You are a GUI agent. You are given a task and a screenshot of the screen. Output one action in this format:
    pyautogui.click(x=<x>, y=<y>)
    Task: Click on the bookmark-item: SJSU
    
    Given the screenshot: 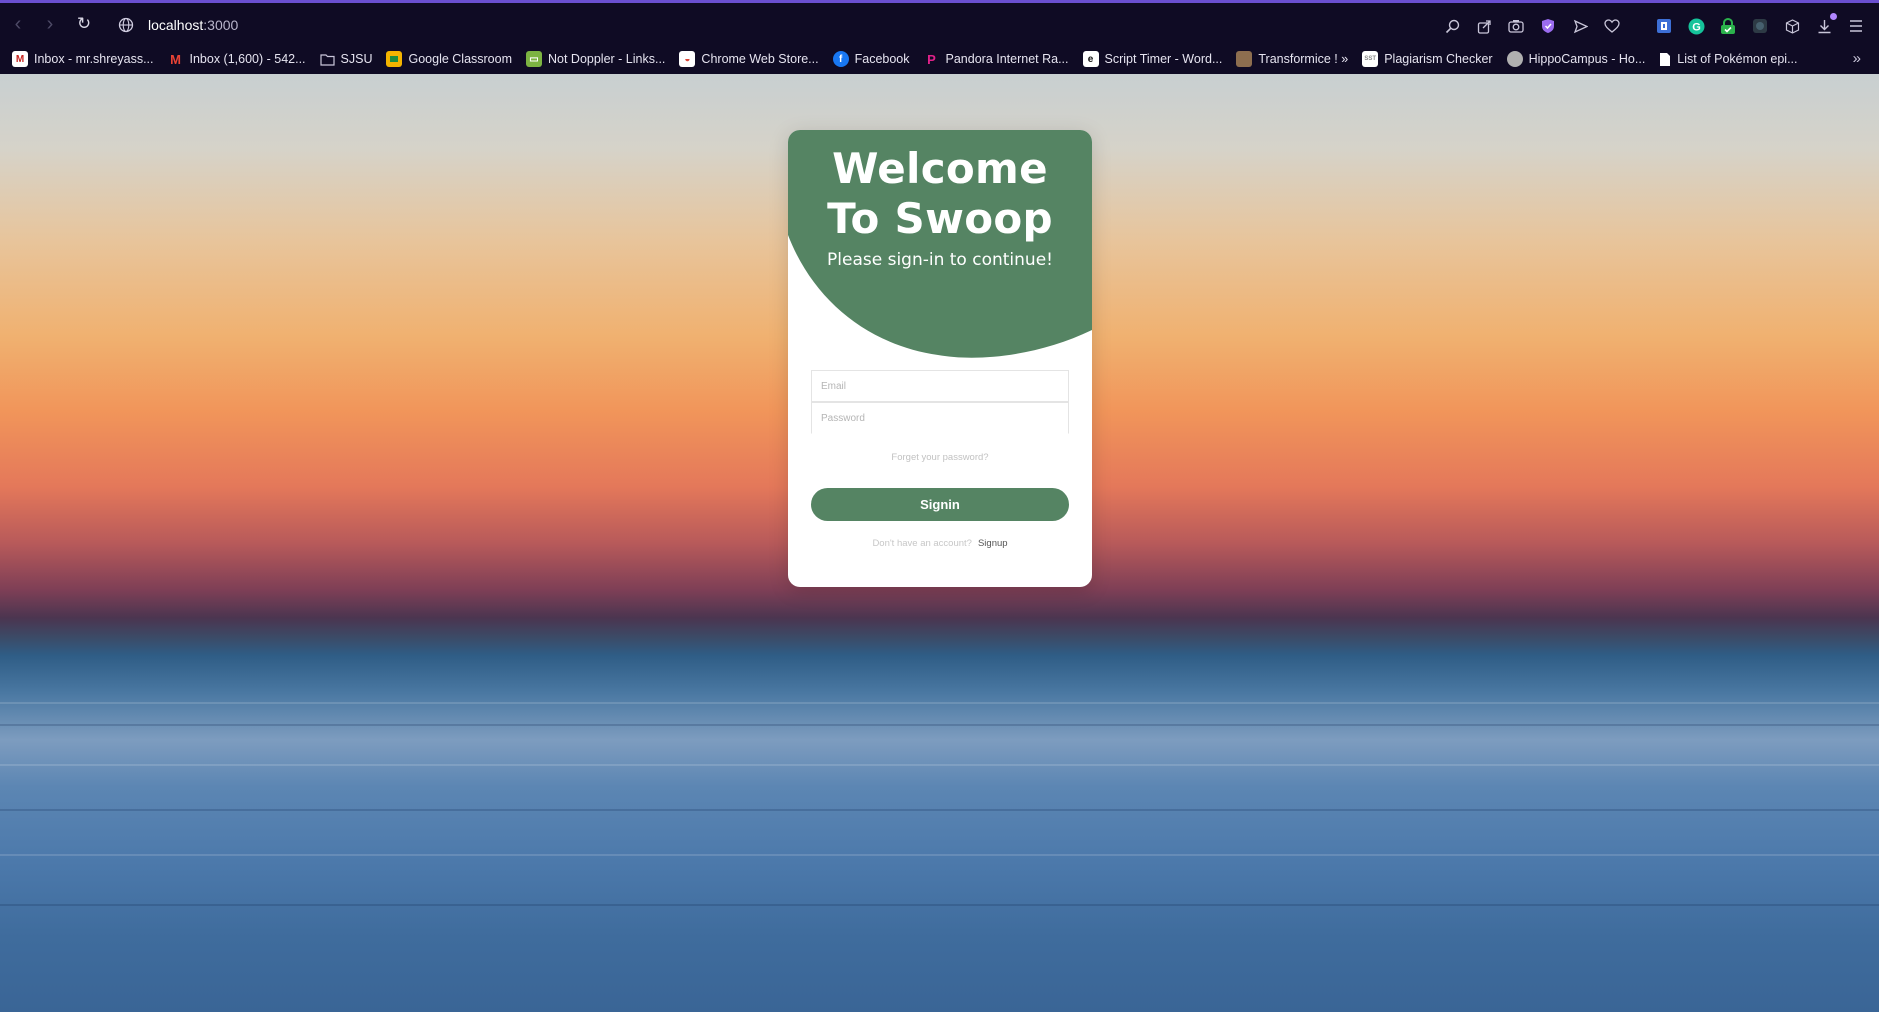 What is the action you would take?
    pyautogui.click(x=346, y=59)
    